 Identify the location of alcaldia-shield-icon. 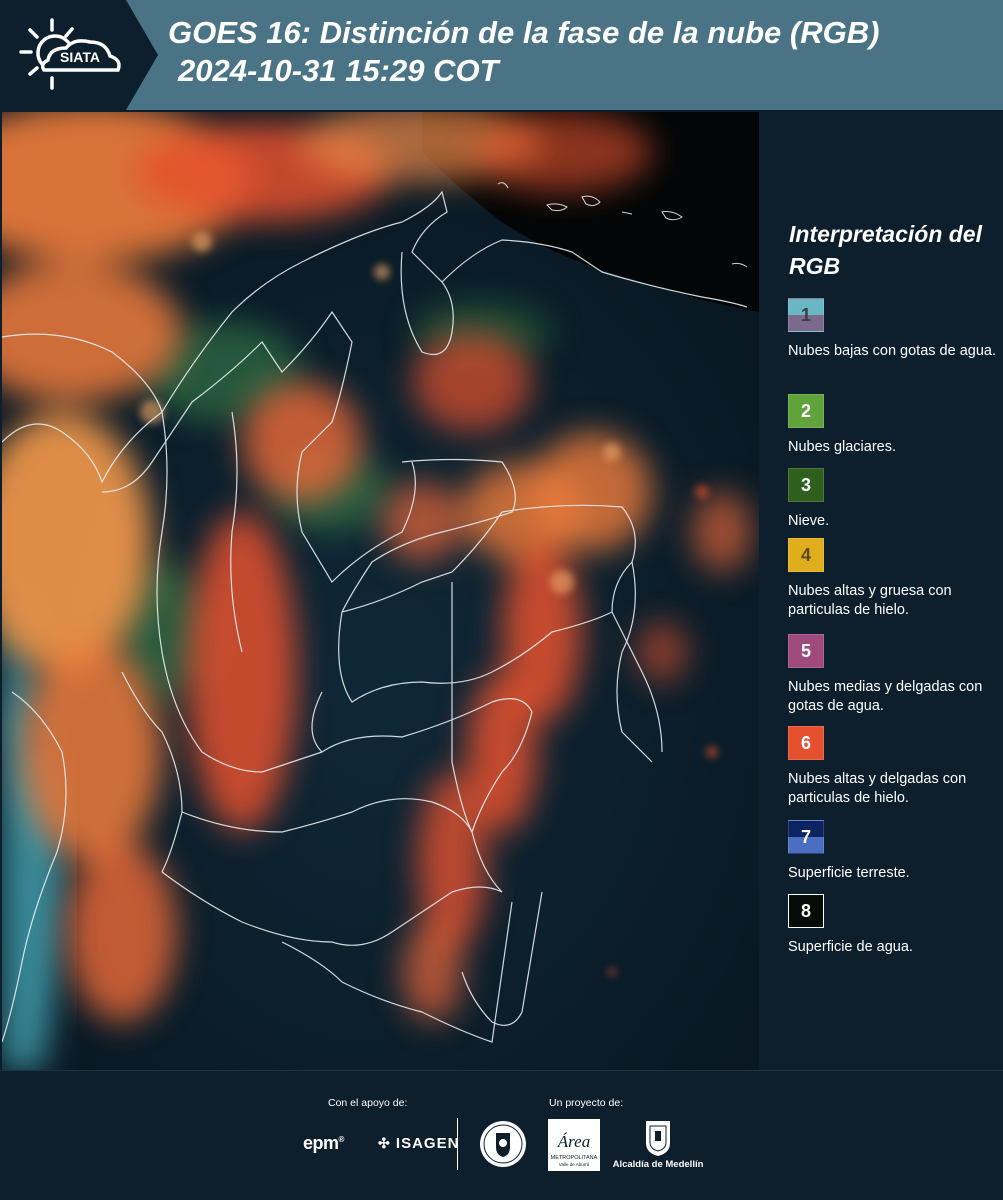
(658, 1138).